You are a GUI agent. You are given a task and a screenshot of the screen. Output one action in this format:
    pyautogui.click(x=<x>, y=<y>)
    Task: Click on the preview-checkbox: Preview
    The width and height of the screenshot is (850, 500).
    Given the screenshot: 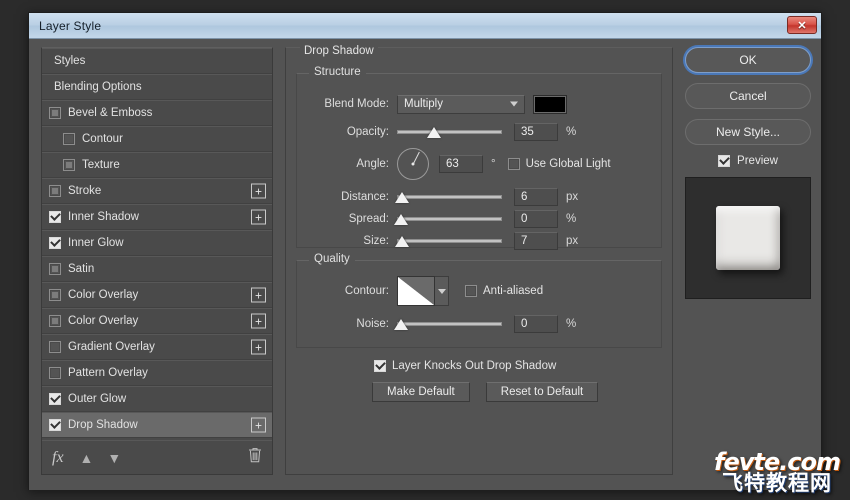 What is the action you would take?
    pyautogui.click(x=748, y=161)
    